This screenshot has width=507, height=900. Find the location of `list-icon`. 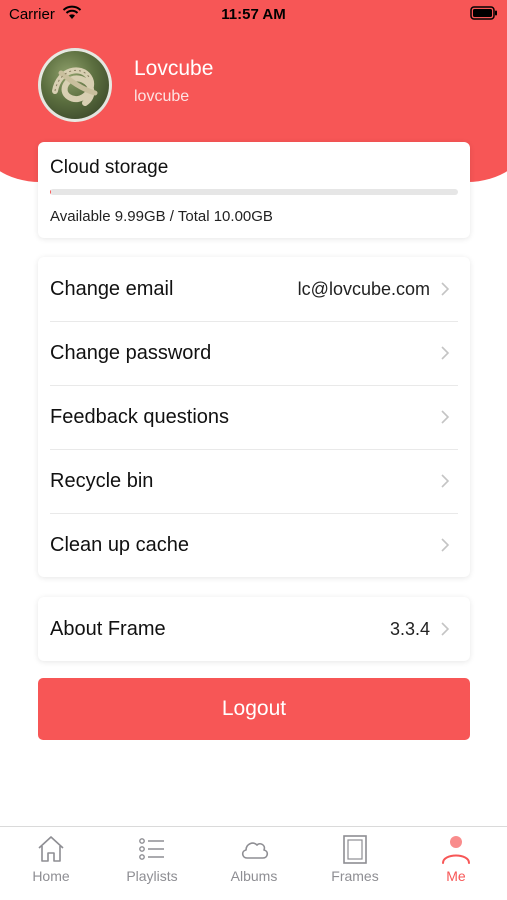

list-icon is located at coordinates (151, 849).